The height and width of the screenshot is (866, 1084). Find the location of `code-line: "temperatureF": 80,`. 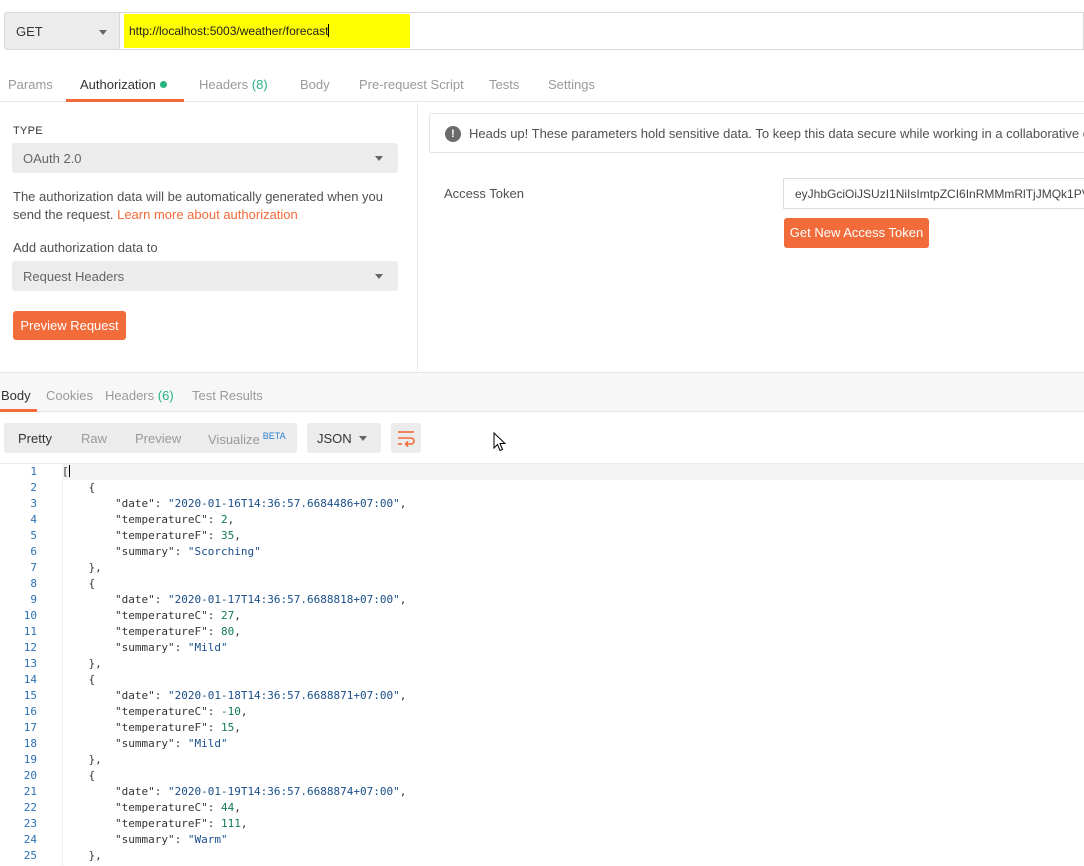

code-line: "temperatureF": 80, is located at coordinates (151, 632).